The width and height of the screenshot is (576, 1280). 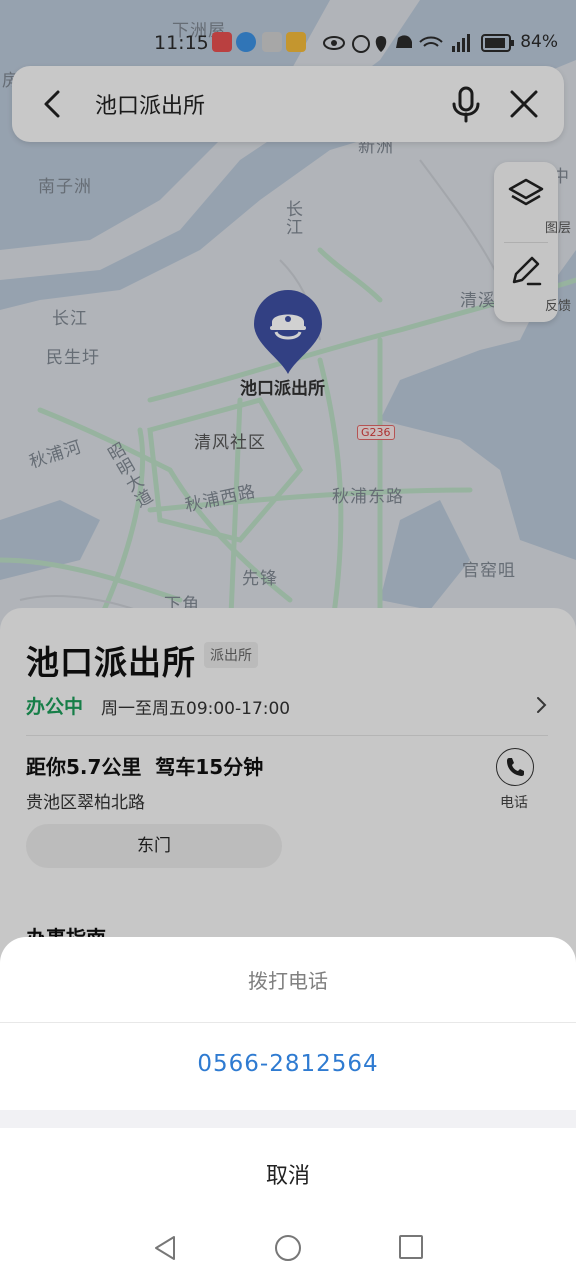 What do you see at coordinates (288, 1174) in the screenshot?
I see `cancel-button: 取消` at bounding box center [288, 1174].